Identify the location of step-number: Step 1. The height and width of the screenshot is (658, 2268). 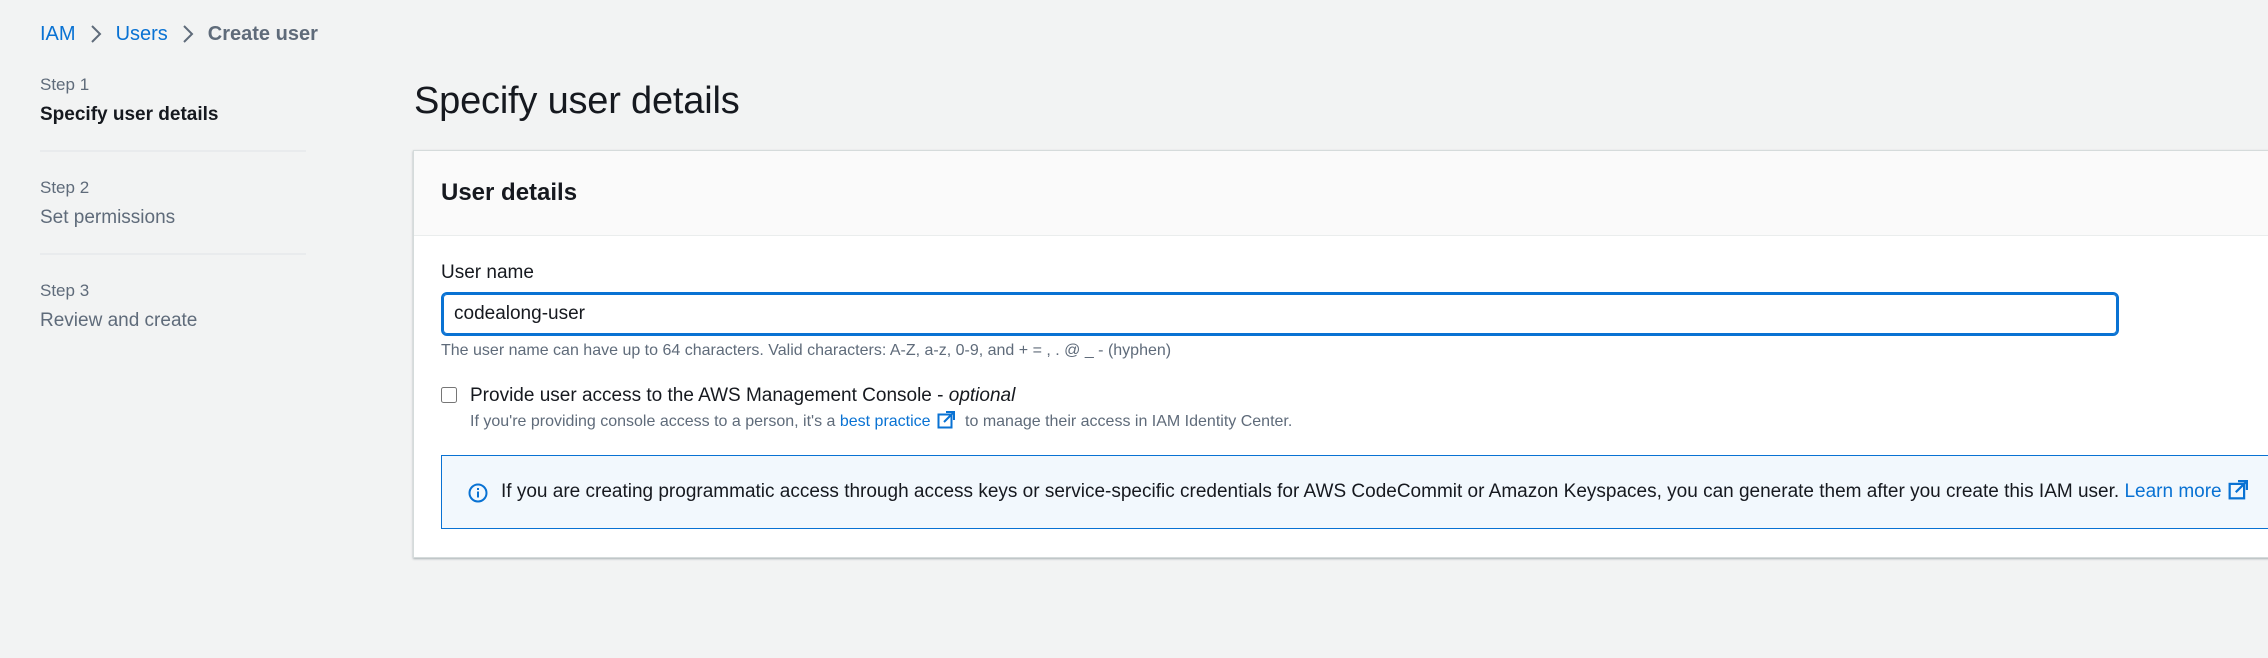
(65, 84).